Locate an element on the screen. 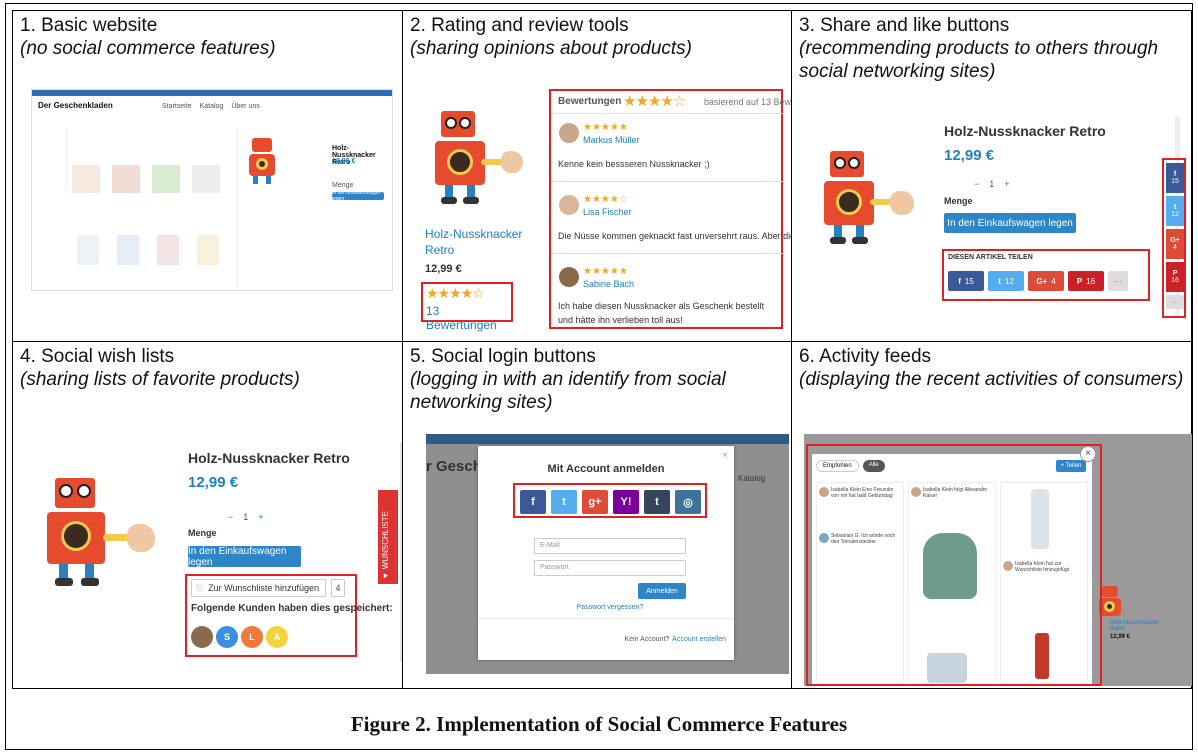  share-button: f 15 is located at coordinates (966, 281).